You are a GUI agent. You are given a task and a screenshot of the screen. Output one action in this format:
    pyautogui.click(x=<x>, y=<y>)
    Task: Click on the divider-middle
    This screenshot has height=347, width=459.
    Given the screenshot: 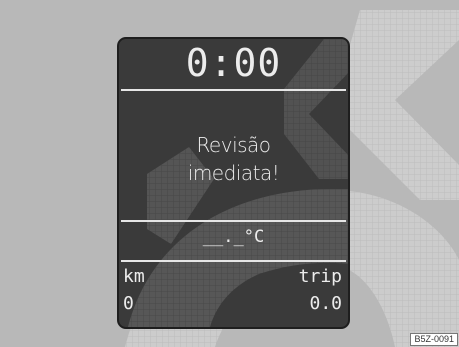 What is the action you would take?
    pyautogui.click(x=233, y=221)
    